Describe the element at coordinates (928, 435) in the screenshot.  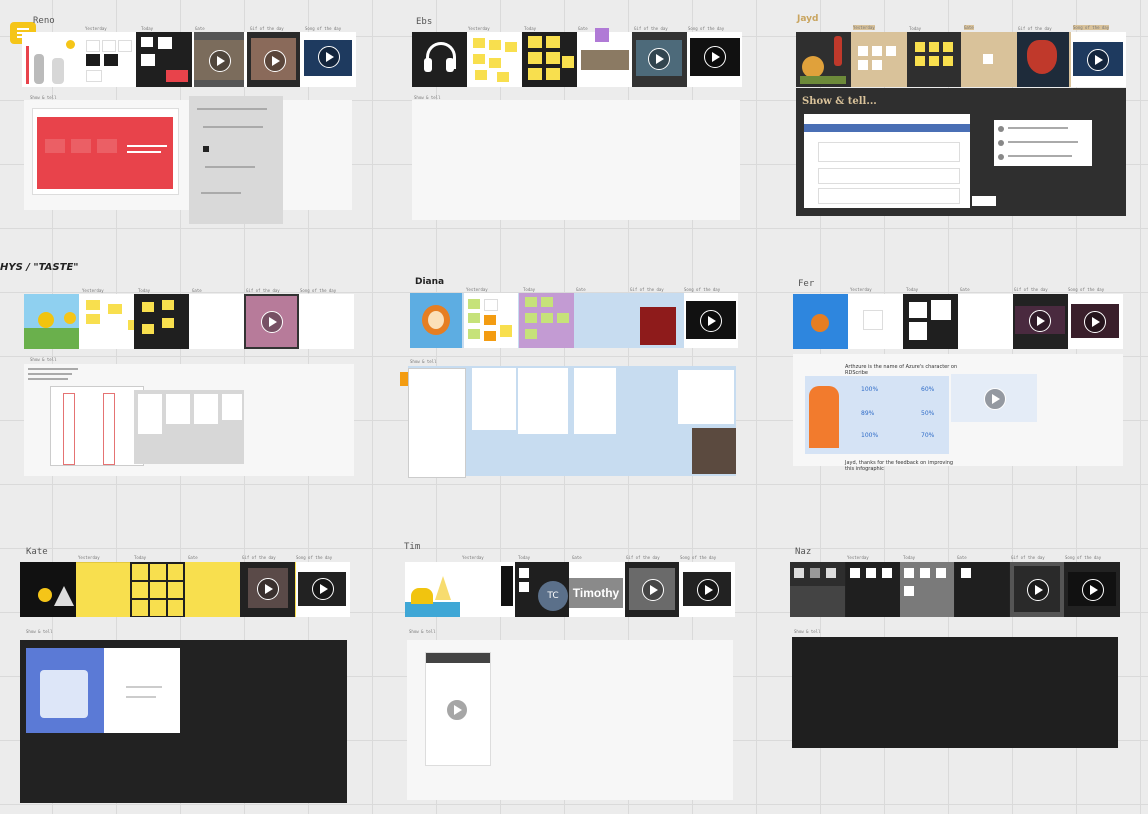
I see `infographic-stat: 70%` at that location.